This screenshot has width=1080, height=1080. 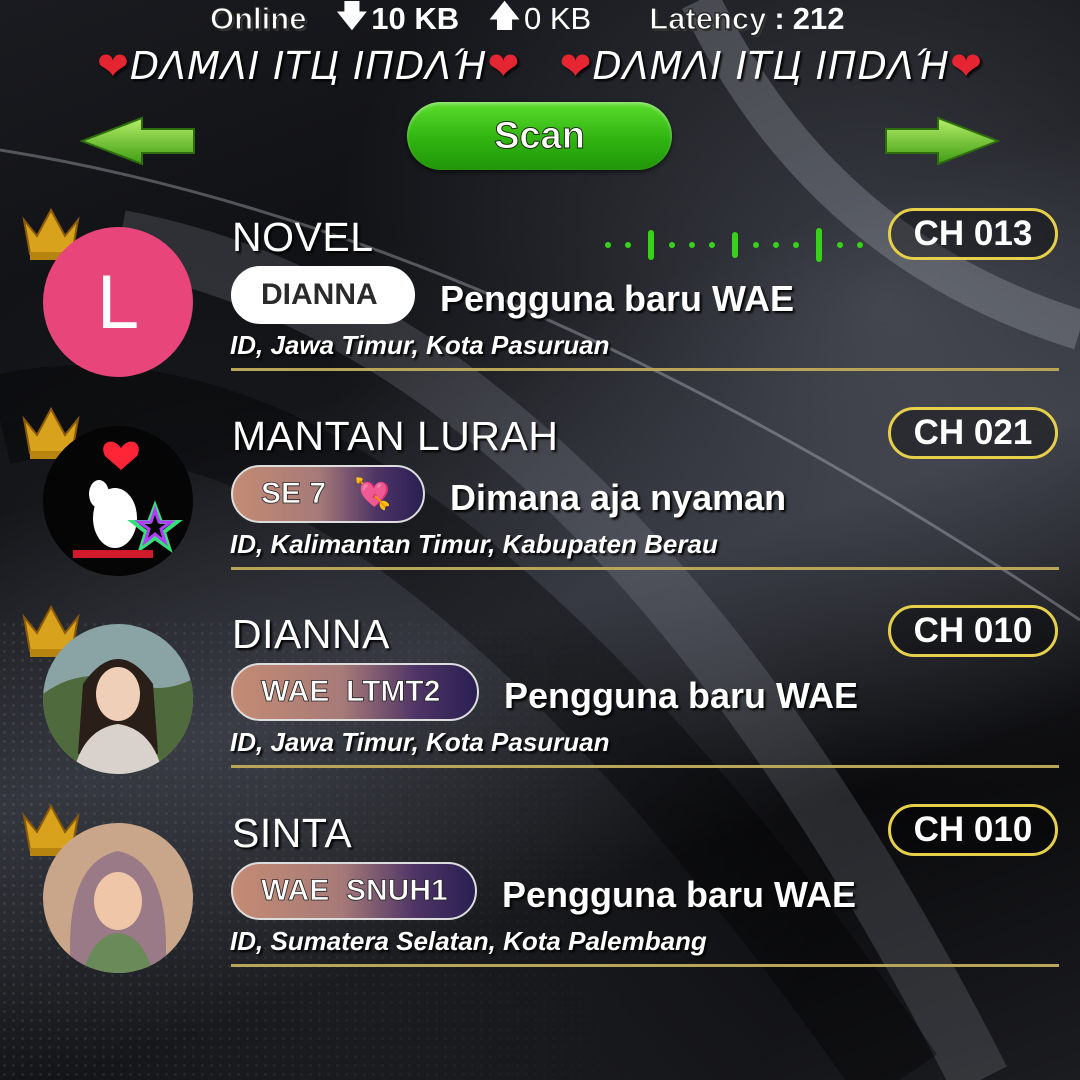 I want to click on latency-value: 212, so click(x=818, y=18).